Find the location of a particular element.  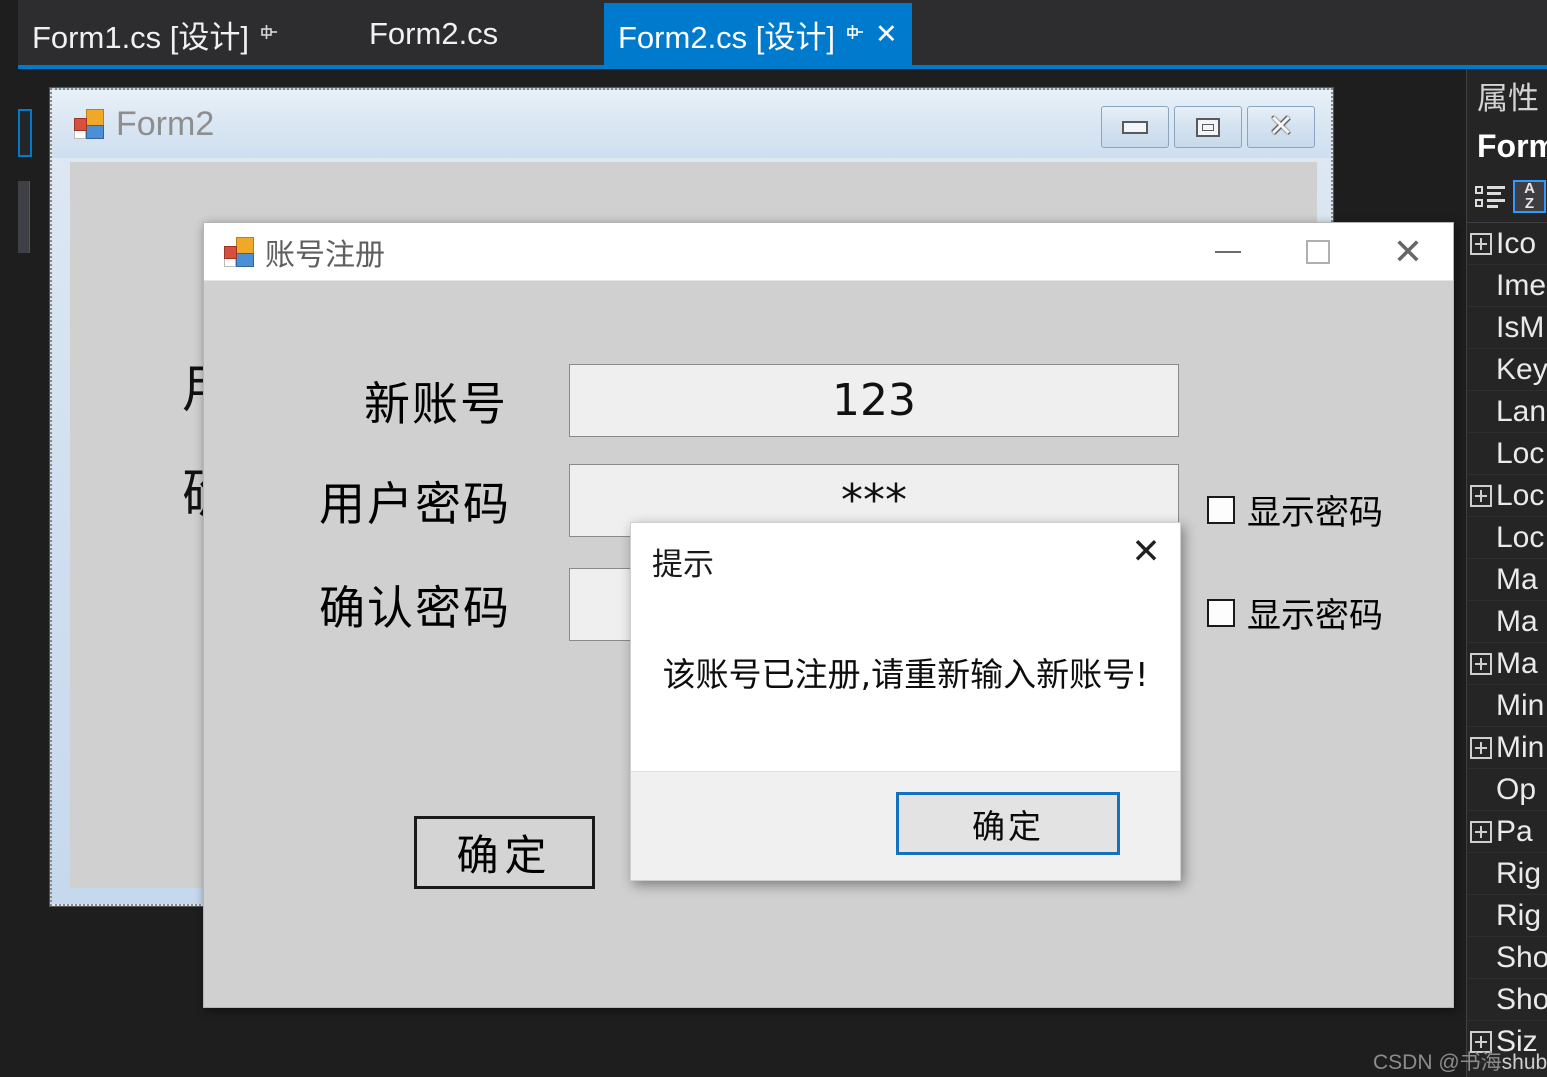

field-row-new-account: 新账号 123 is located at coordinates (771, 400).